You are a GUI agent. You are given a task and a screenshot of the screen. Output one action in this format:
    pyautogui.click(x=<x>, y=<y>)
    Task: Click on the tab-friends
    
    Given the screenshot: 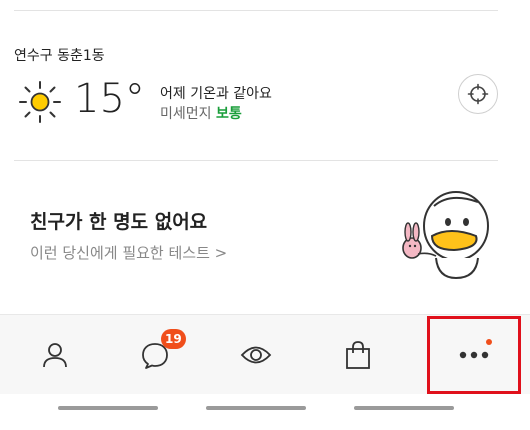 What is the action you would take?
    pyautogui.click(x=55, y=355)
    